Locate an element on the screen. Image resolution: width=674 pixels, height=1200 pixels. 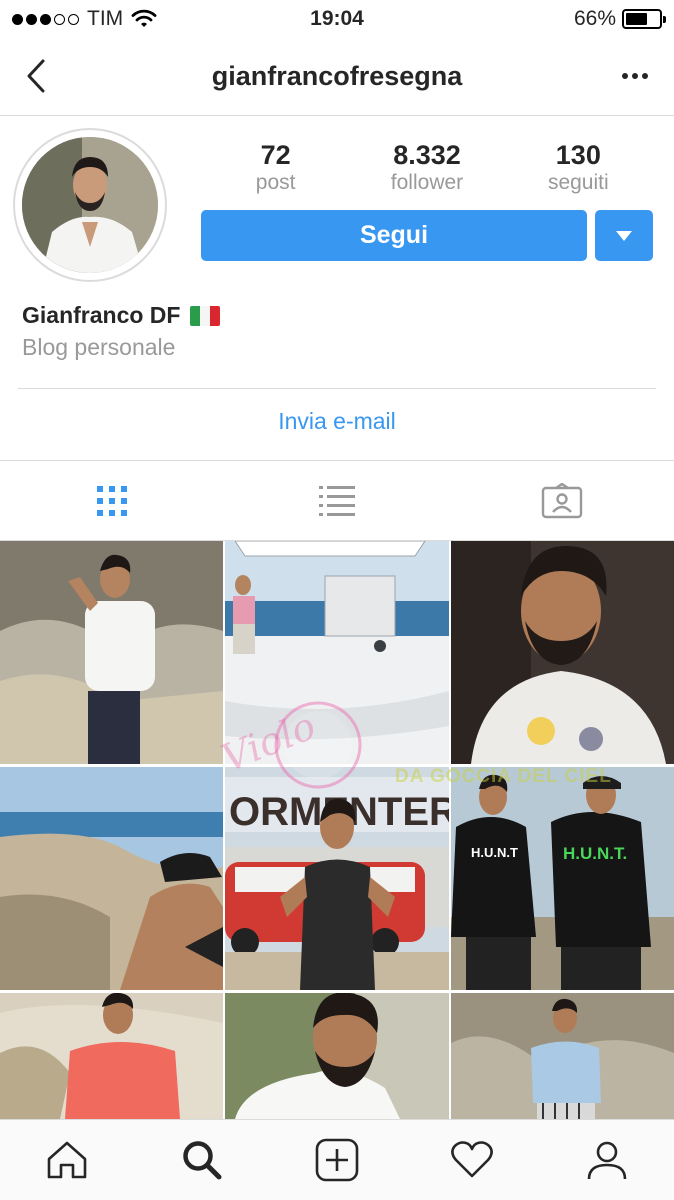
profile-username-title: gianfrancofresegna is located at coordinates (337, 76).